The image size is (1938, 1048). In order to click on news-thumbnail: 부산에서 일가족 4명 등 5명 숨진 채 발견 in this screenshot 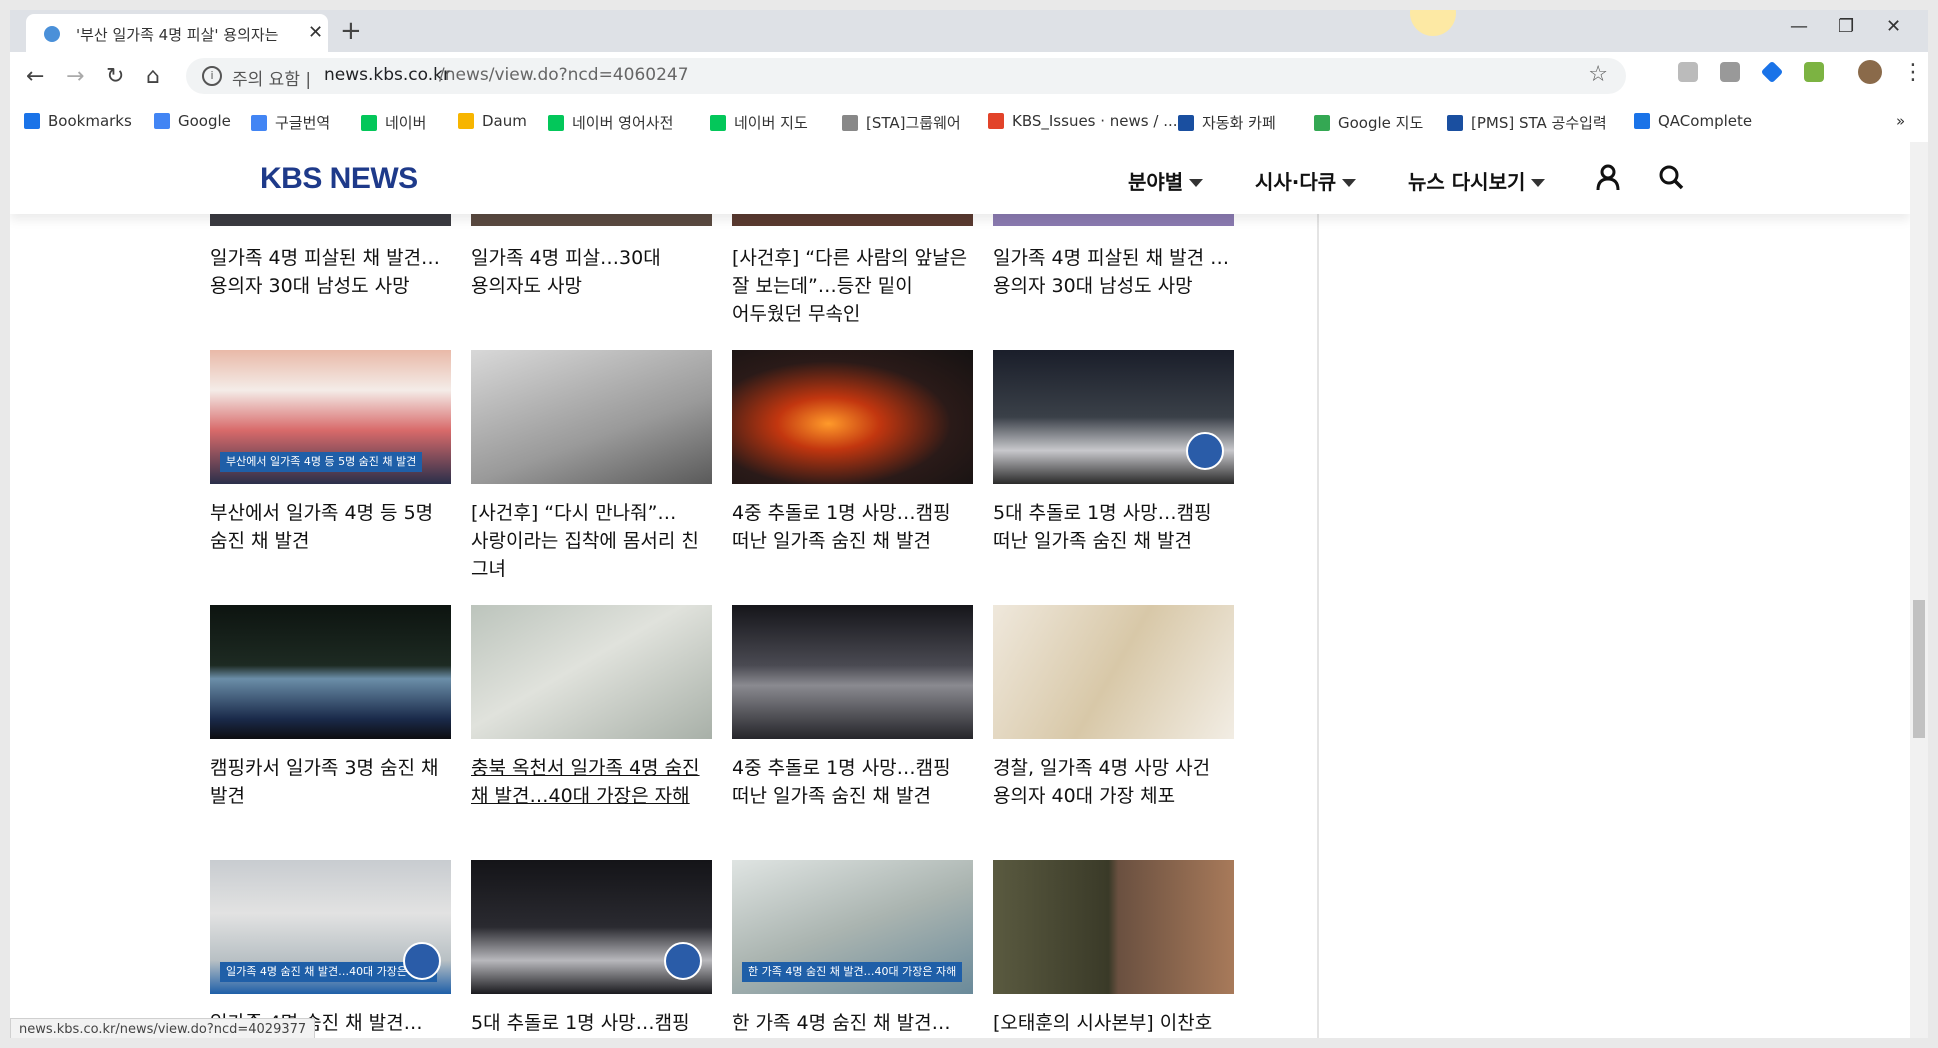, I will do `click(330, 417)`.